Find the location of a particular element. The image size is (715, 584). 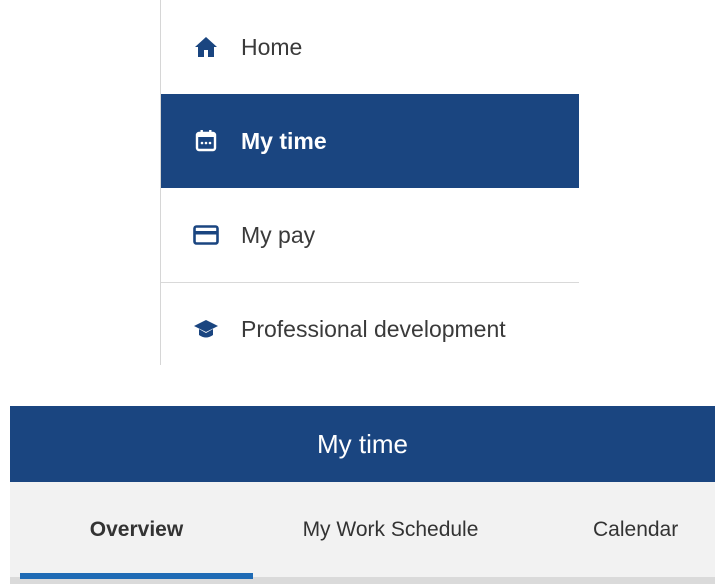

sidebar-item-my-pay: My pay is located at coordinates (370, 235).